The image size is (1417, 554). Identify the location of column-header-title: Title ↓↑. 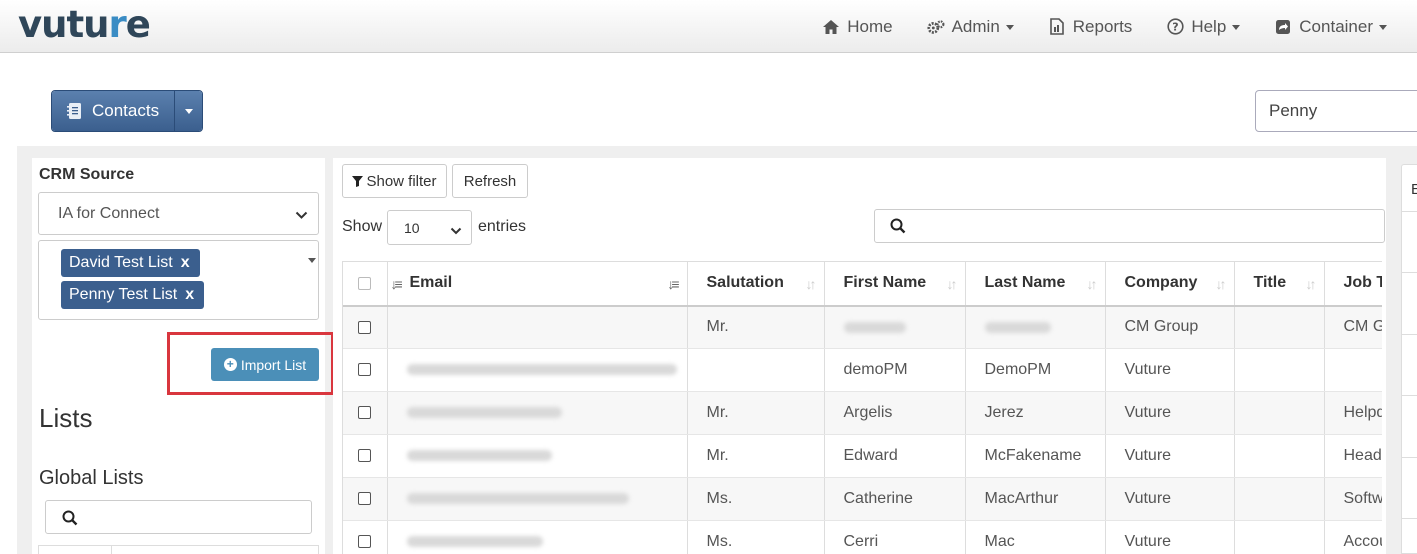
(1279, 284).